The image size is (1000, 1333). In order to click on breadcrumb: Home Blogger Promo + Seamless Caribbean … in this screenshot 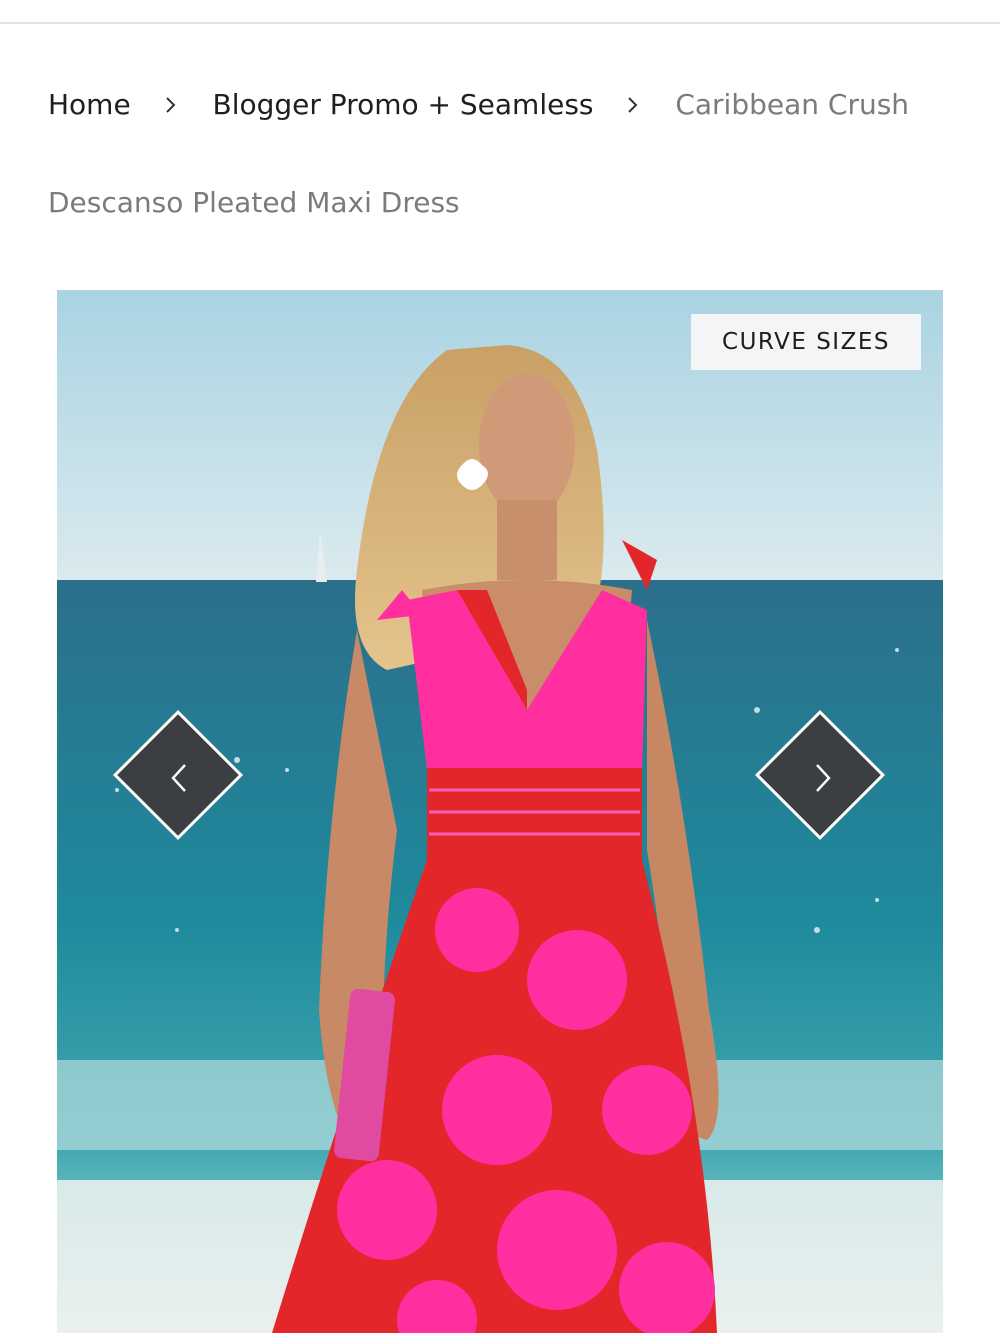, I will do `click(508, 104)`.